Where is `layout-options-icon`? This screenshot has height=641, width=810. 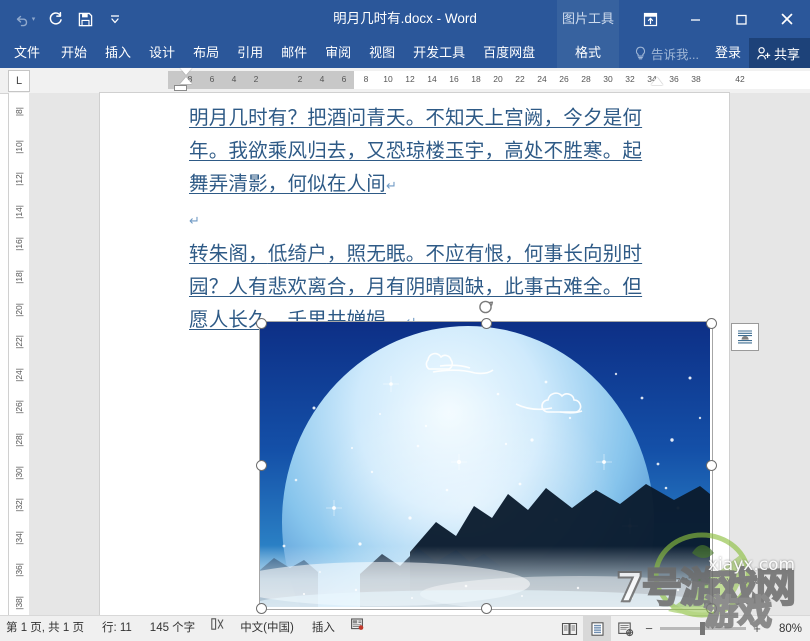 layout-options-icon is located at coordinates (745, 337).